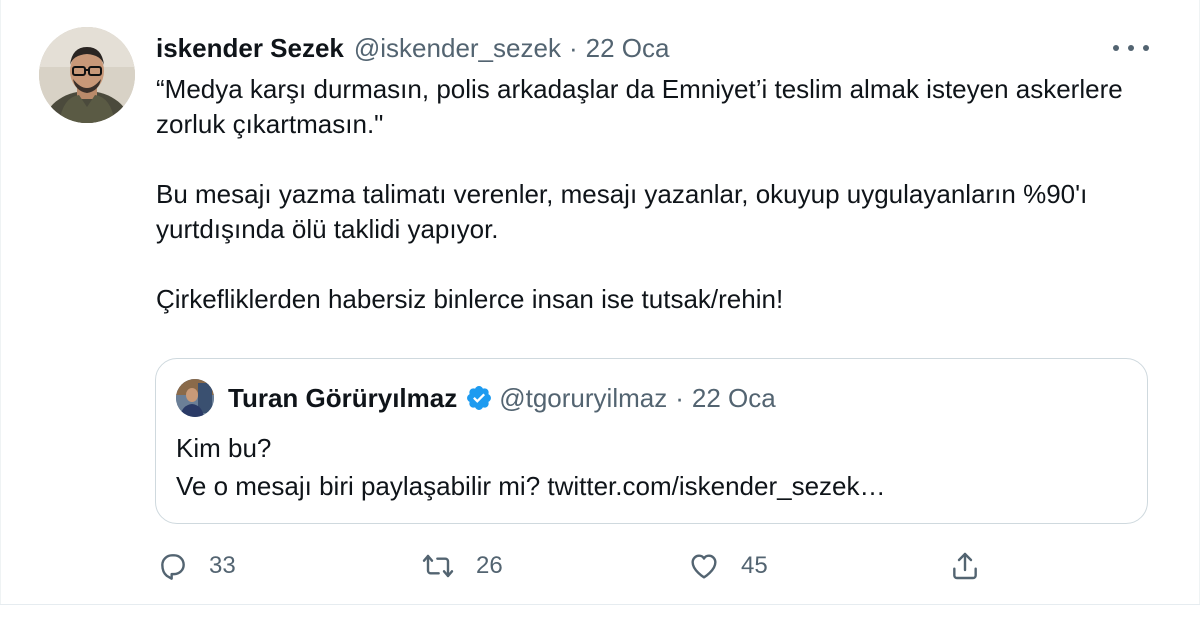 This screenshot has width=1200, height=620. What do you see at coordinates (734, 398) in the screenshot?
I see `quoted-tweet-date: 22 Oca` at bounding box center [734, 398].